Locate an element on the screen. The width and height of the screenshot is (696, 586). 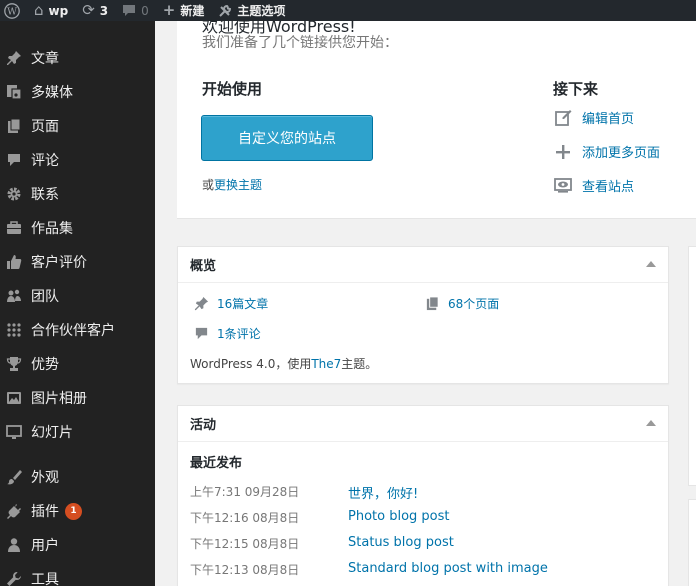
view-site-link: 查看站点 is located at coordinates (593, 185).